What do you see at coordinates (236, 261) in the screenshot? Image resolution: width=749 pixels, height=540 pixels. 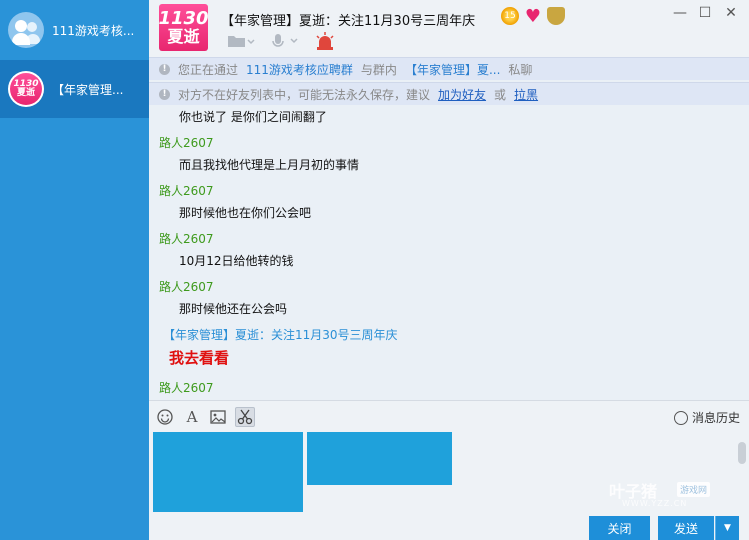 I see `message-text: 10月12日给他转的钱` at bounding box center [236, 261].